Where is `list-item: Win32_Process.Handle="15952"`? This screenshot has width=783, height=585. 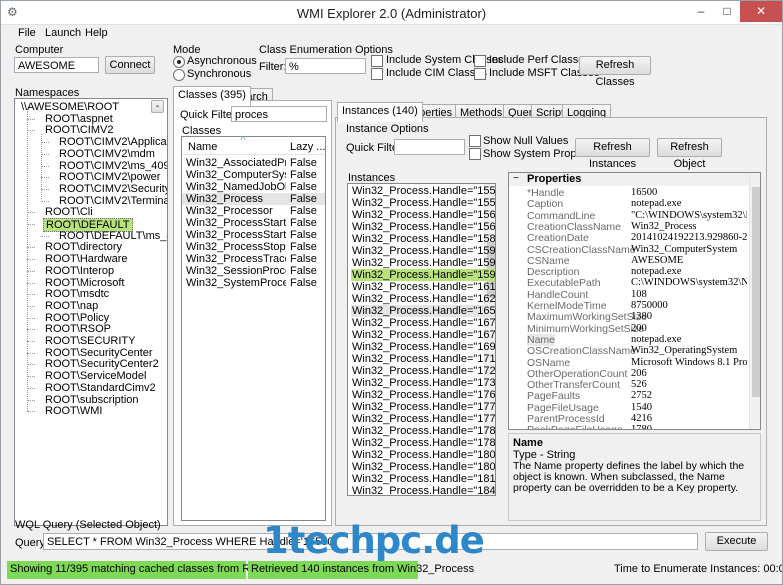 list-item: Win32_Process.Handle="15952" is located at coordinates (423, 251).